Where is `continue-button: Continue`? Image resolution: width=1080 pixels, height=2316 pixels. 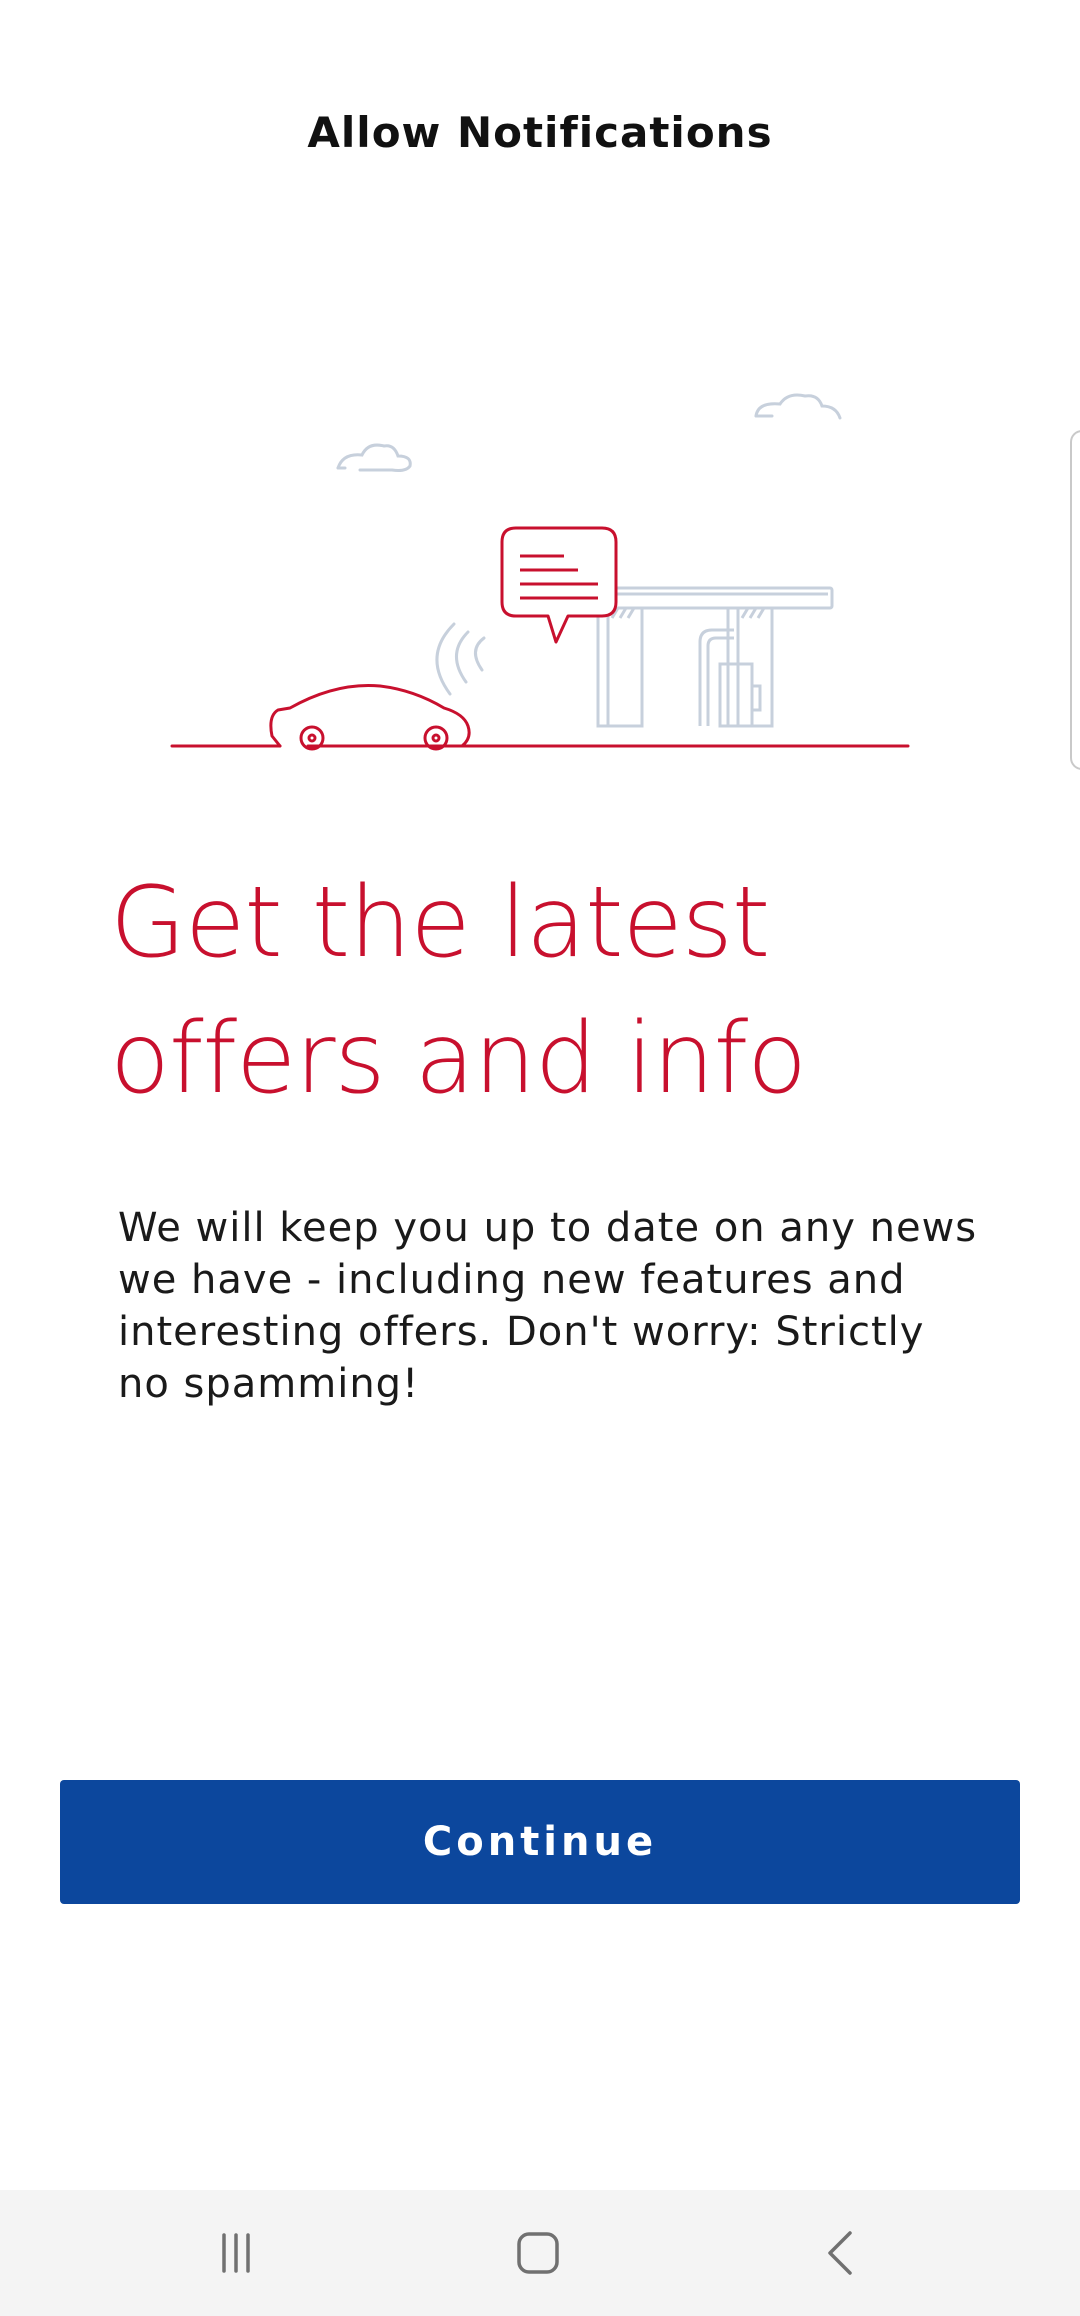 continue-button: Continue is located at coordinates (540, 1842).